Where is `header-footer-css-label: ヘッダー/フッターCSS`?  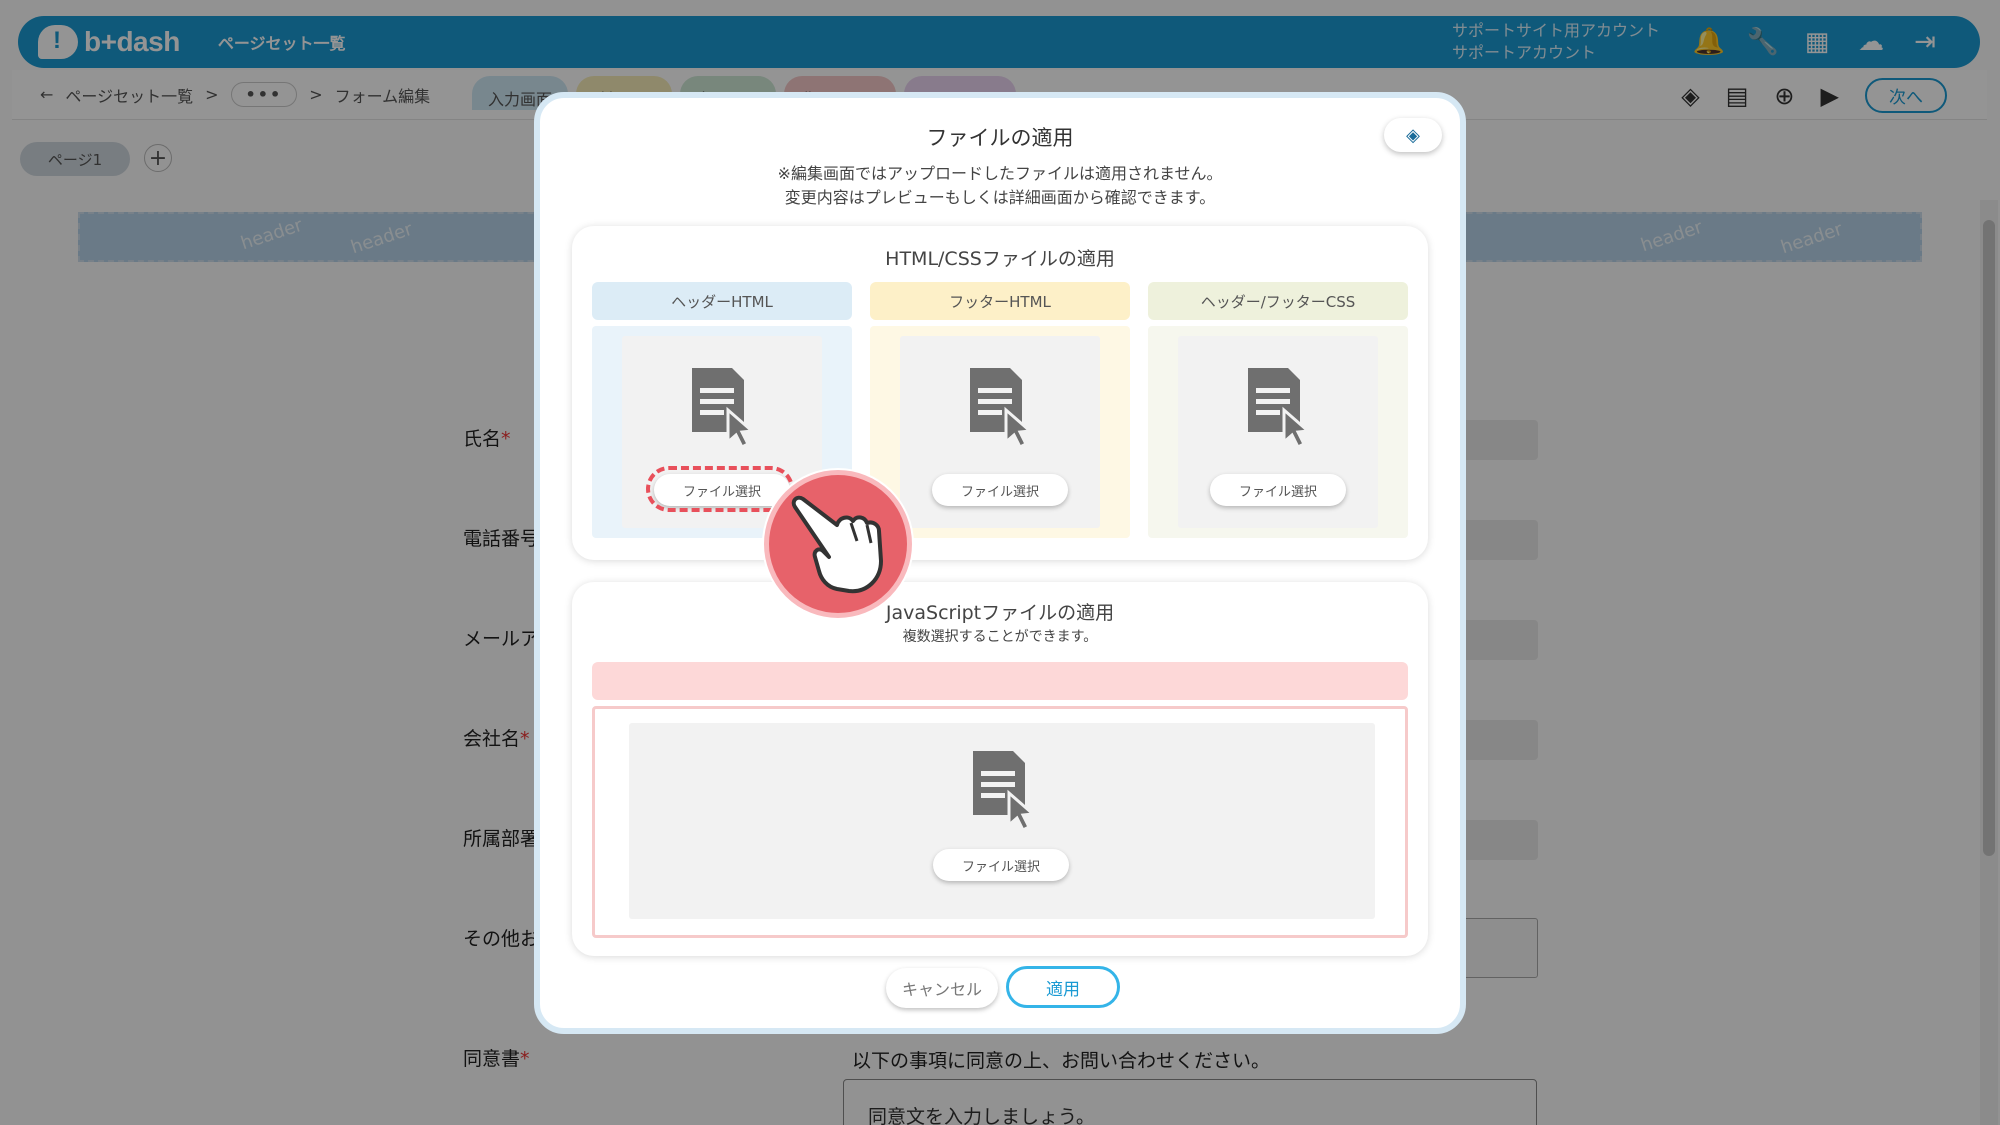
header-footer-css-label: ヘッダー/フッターCSS is located at coordinates (1278, 301).